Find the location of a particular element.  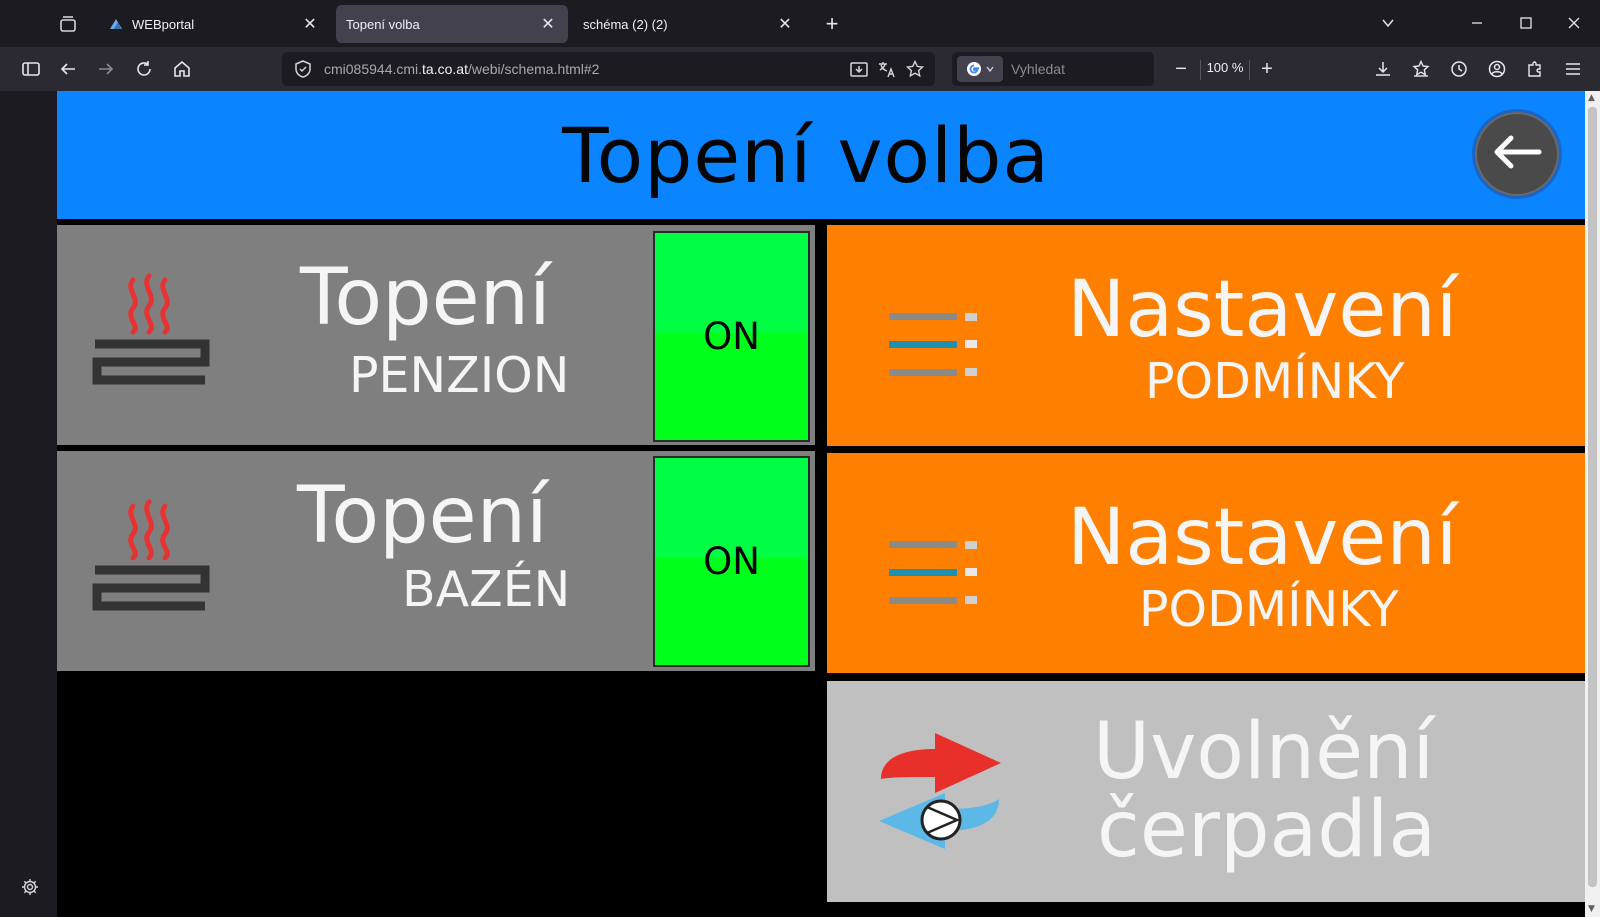

tile-title-line1: Uvolnění is located at coordinates (1264, 752).